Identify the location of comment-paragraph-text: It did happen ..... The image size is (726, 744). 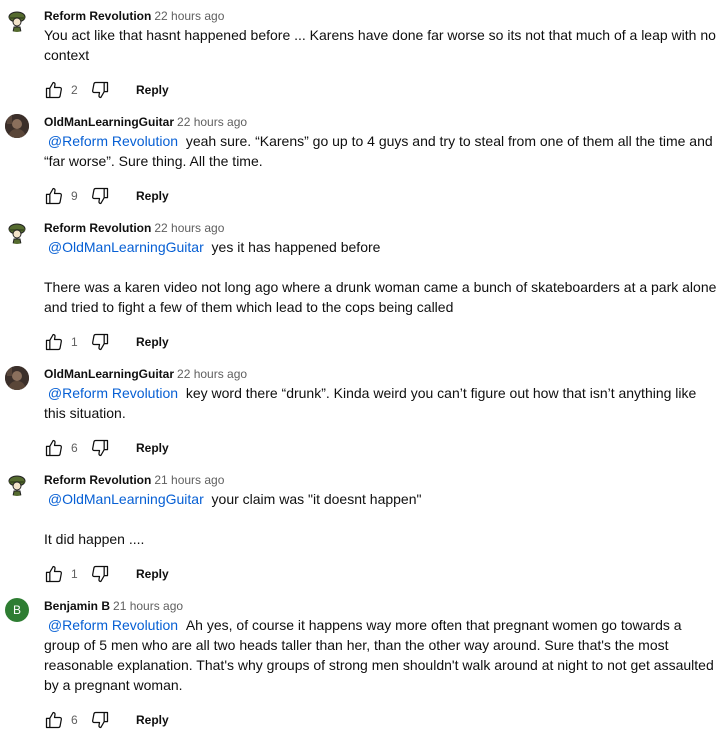
(94, 539).